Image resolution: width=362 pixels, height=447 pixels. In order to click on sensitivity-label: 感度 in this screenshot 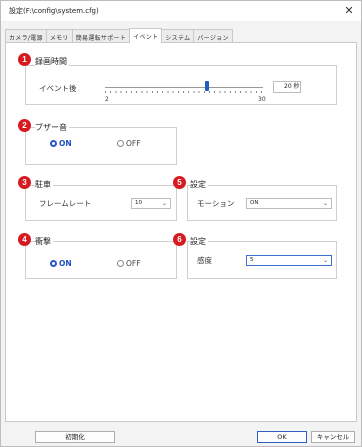, I will do `click(204, 260)`.